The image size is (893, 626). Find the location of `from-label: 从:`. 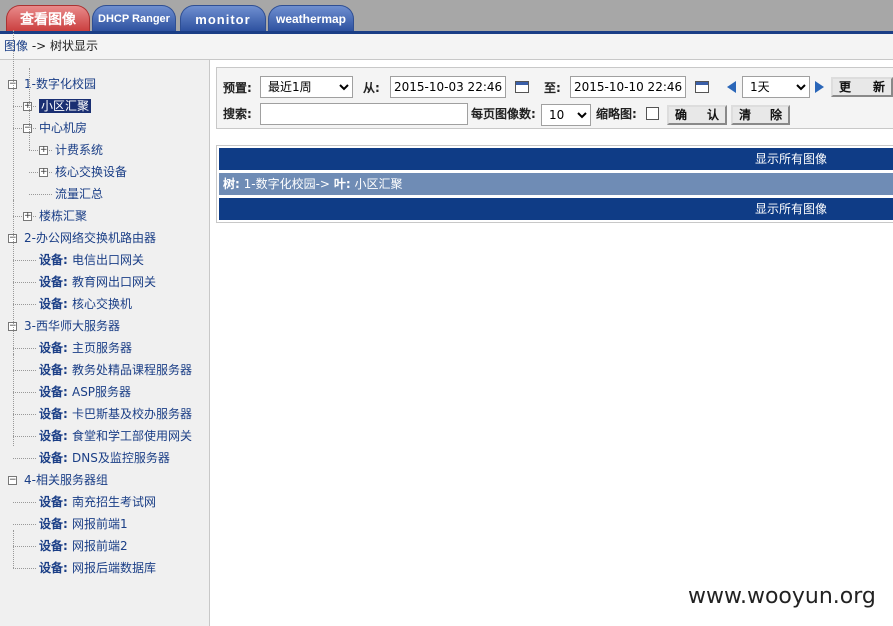

from-label: 从: is located at coordinates (371, 88).